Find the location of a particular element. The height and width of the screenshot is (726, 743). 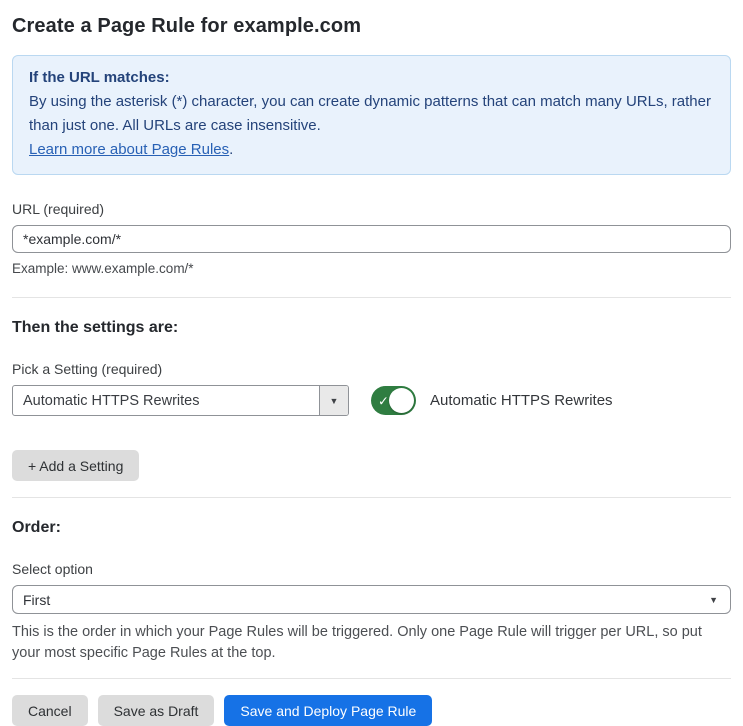

info-box-link-line: Learn more about Page Rules. is located at coordinates (371, 150).